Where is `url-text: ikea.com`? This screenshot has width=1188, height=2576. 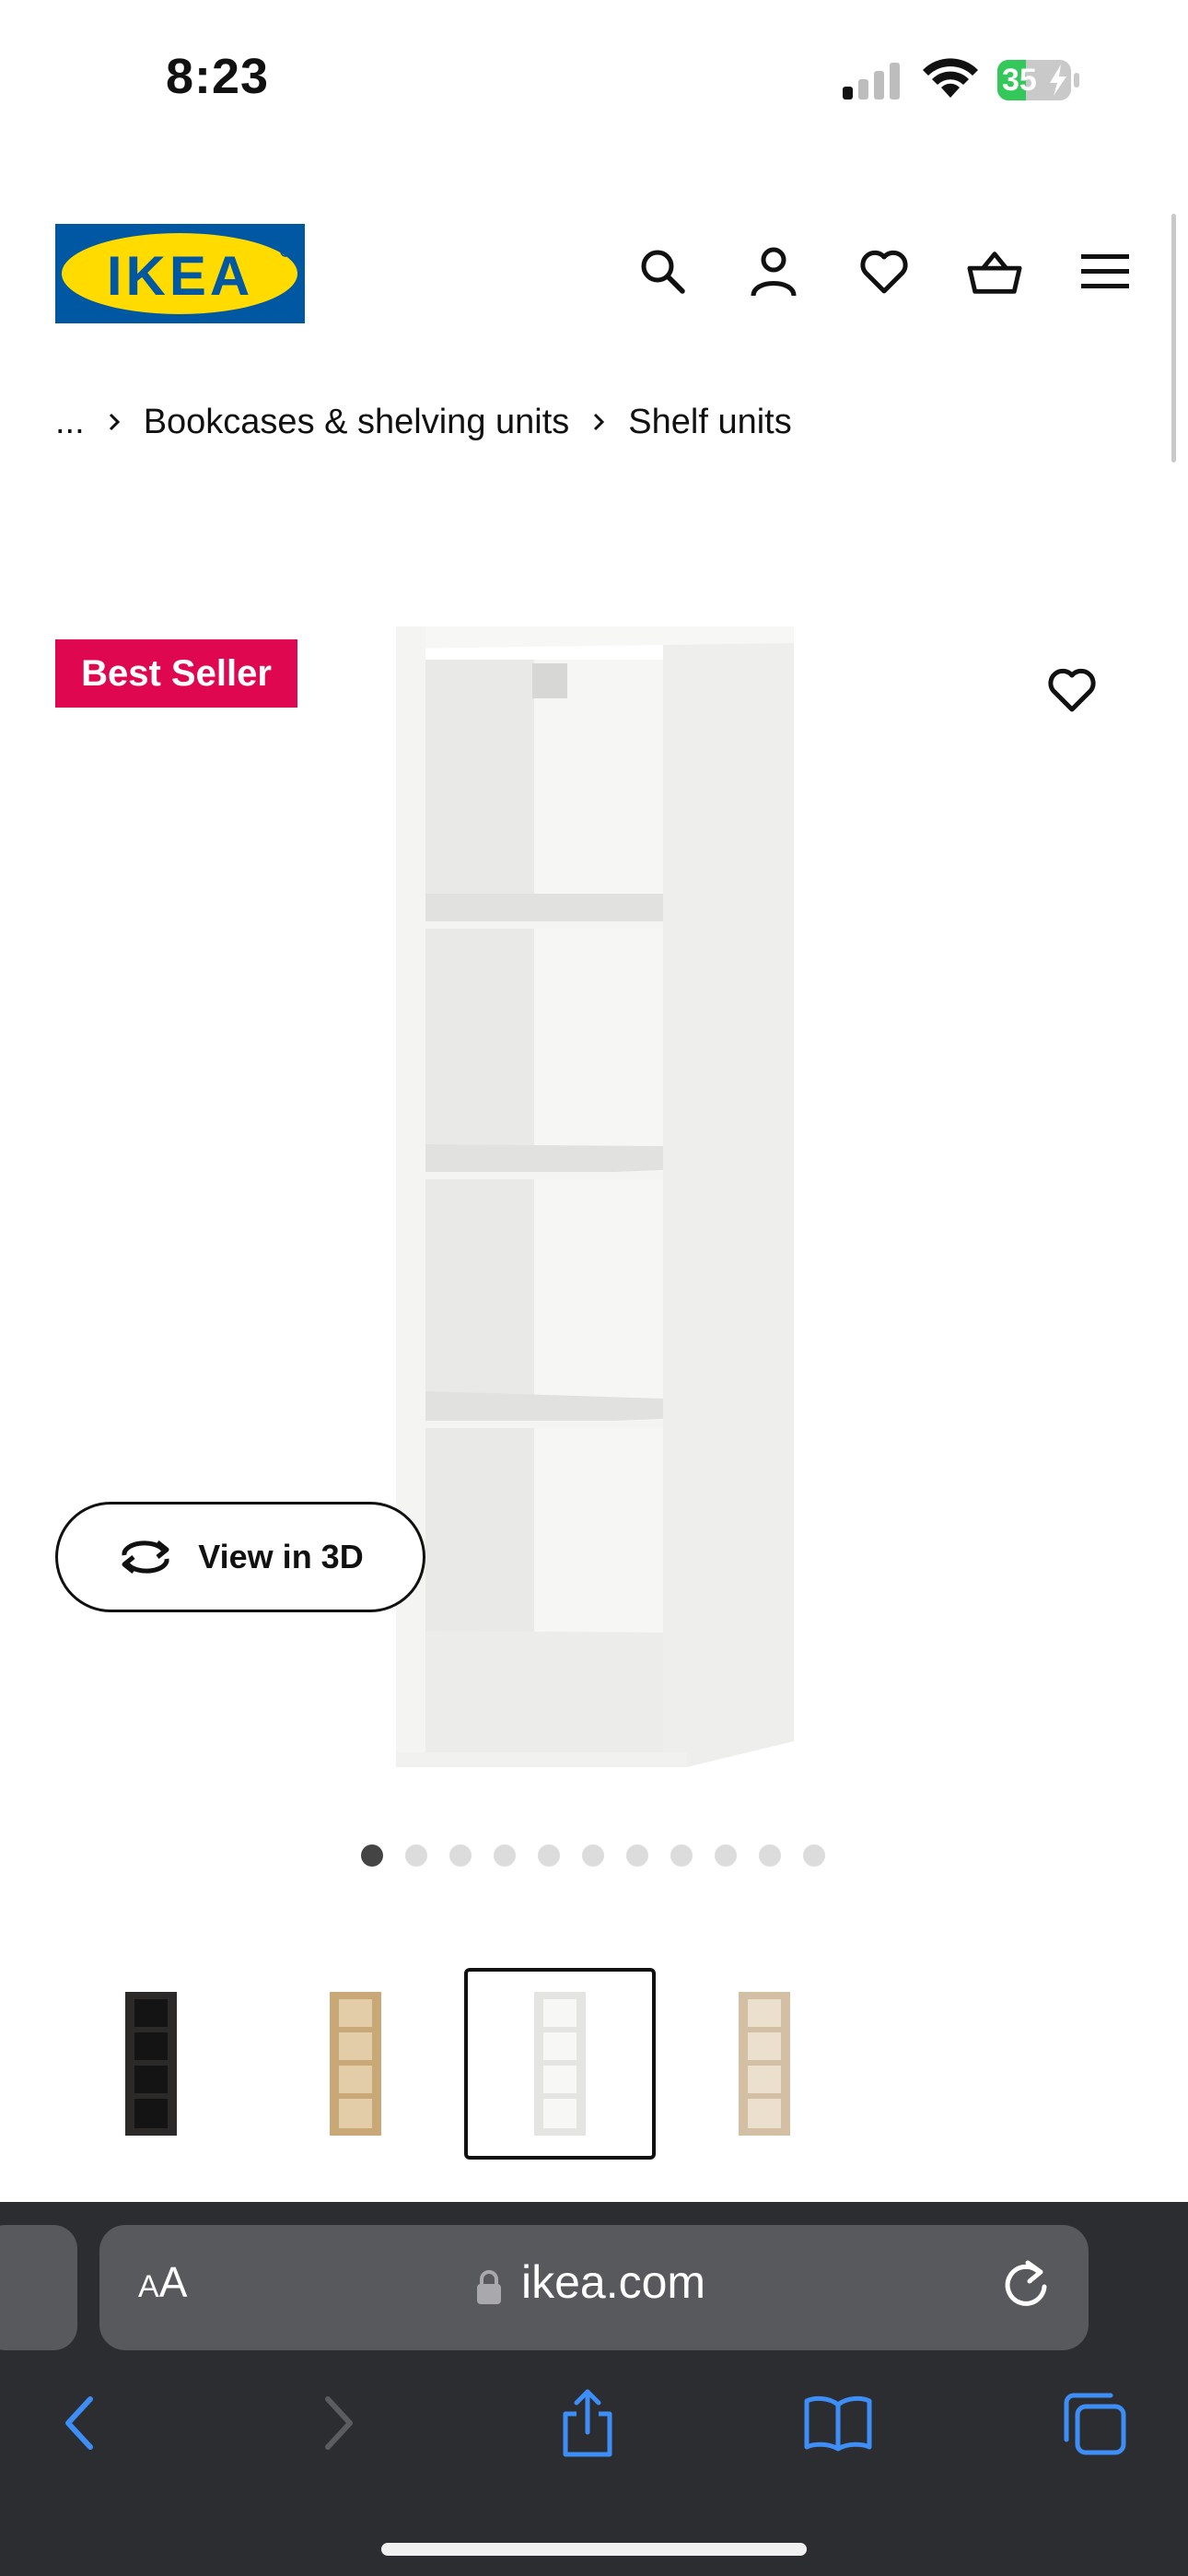
url-text: ikea.com is located at coordinates (613, 2282).